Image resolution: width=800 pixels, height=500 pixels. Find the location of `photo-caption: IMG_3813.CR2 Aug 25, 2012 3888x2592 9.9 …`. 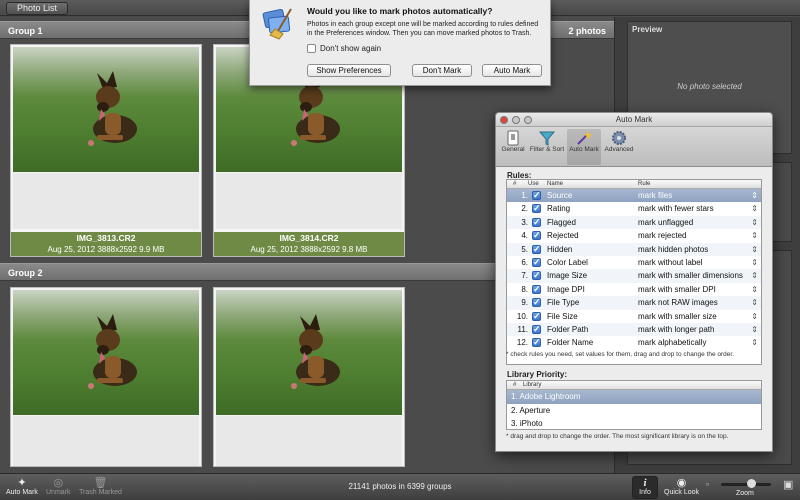

photo-caption: IMG_3813.CR2 Aug 25, 2012 3888x2592 9.9 … is located at coordinates (106, 244).